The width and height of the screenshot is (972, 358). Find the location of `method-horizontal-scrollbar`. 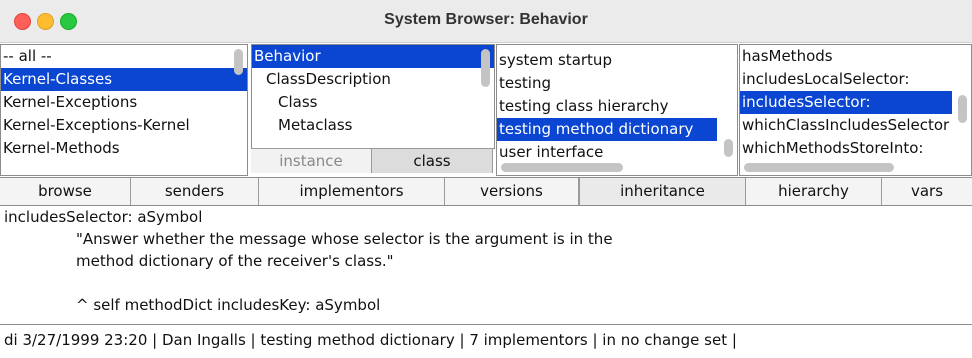

method-horizontal-scrollbar is located at coordinates (819, 167).